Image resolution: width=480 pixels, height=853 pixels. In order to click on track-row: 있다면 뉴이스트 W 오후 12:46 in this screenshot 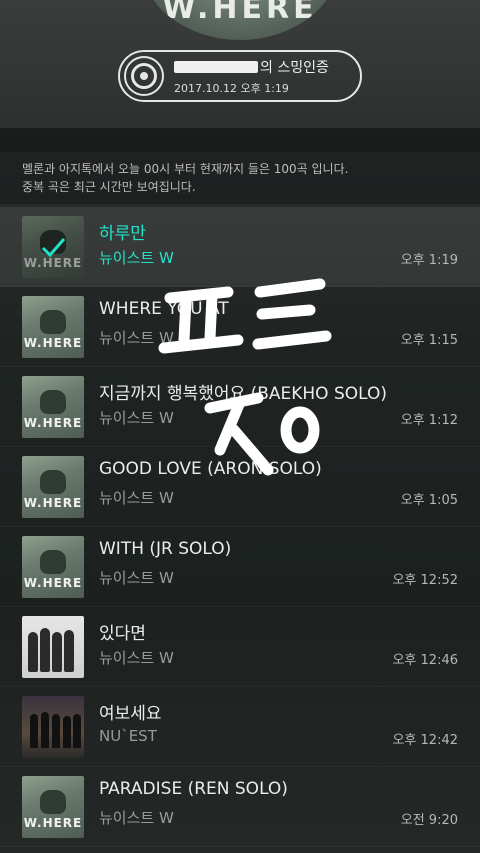, I will do `click(240, 647)`.